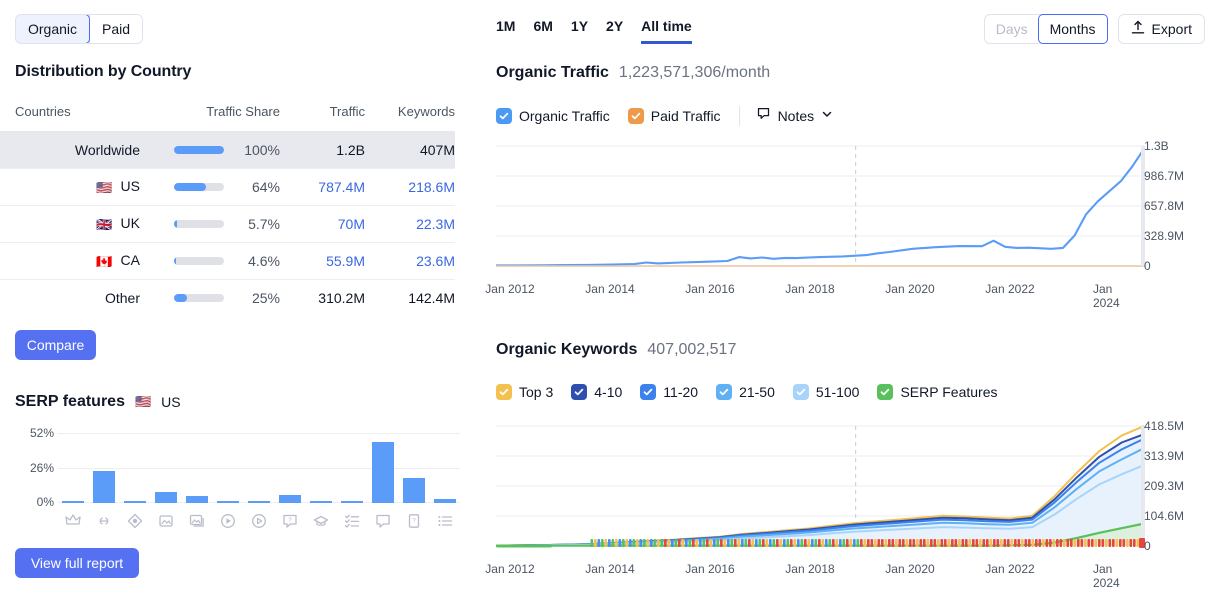 The height and width of the screenshot is (591, 1219). I want to click on shopping-icon: ?, so click(413, 521).